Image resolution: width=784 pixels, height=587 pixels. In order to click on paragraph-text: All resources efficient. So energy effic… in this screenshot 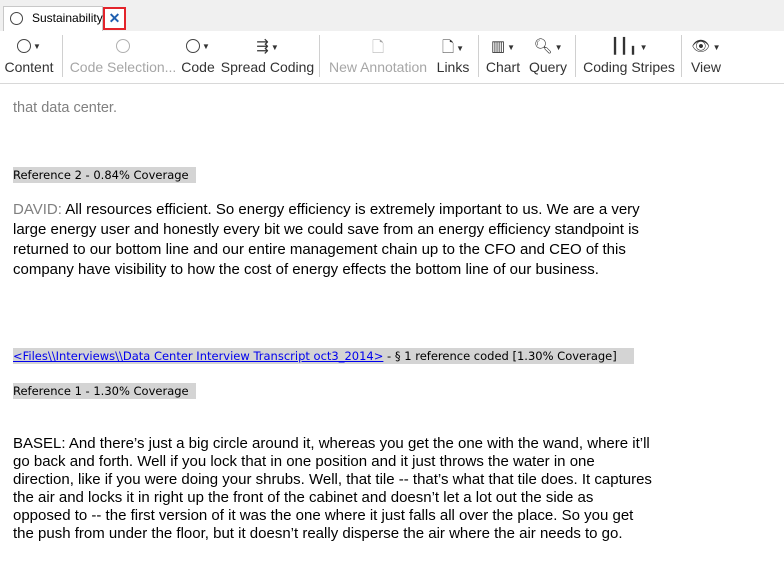, I will do `click(326, 239)`.